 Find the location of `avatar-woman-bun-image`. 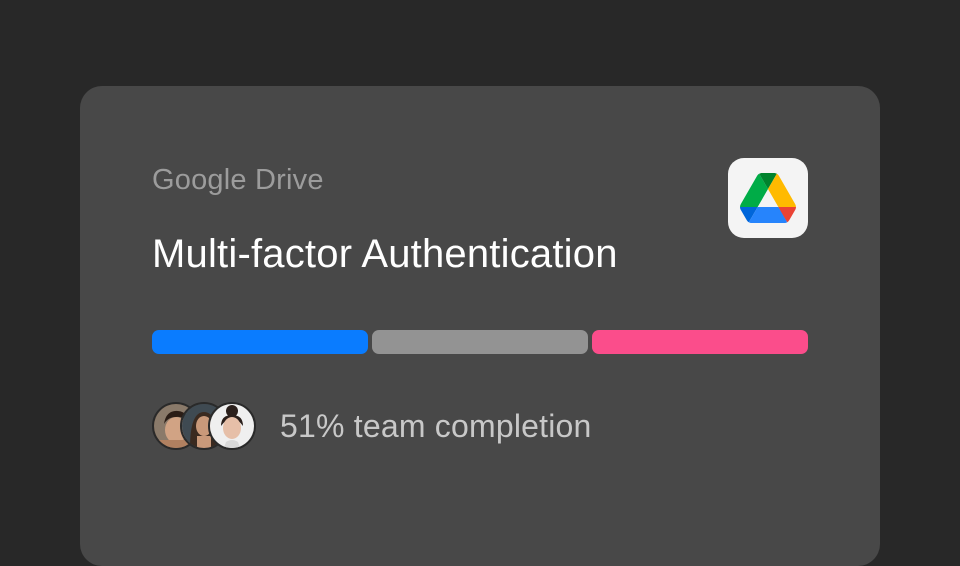

avatar-woman-bun-image is located at coordinates (232, 426).